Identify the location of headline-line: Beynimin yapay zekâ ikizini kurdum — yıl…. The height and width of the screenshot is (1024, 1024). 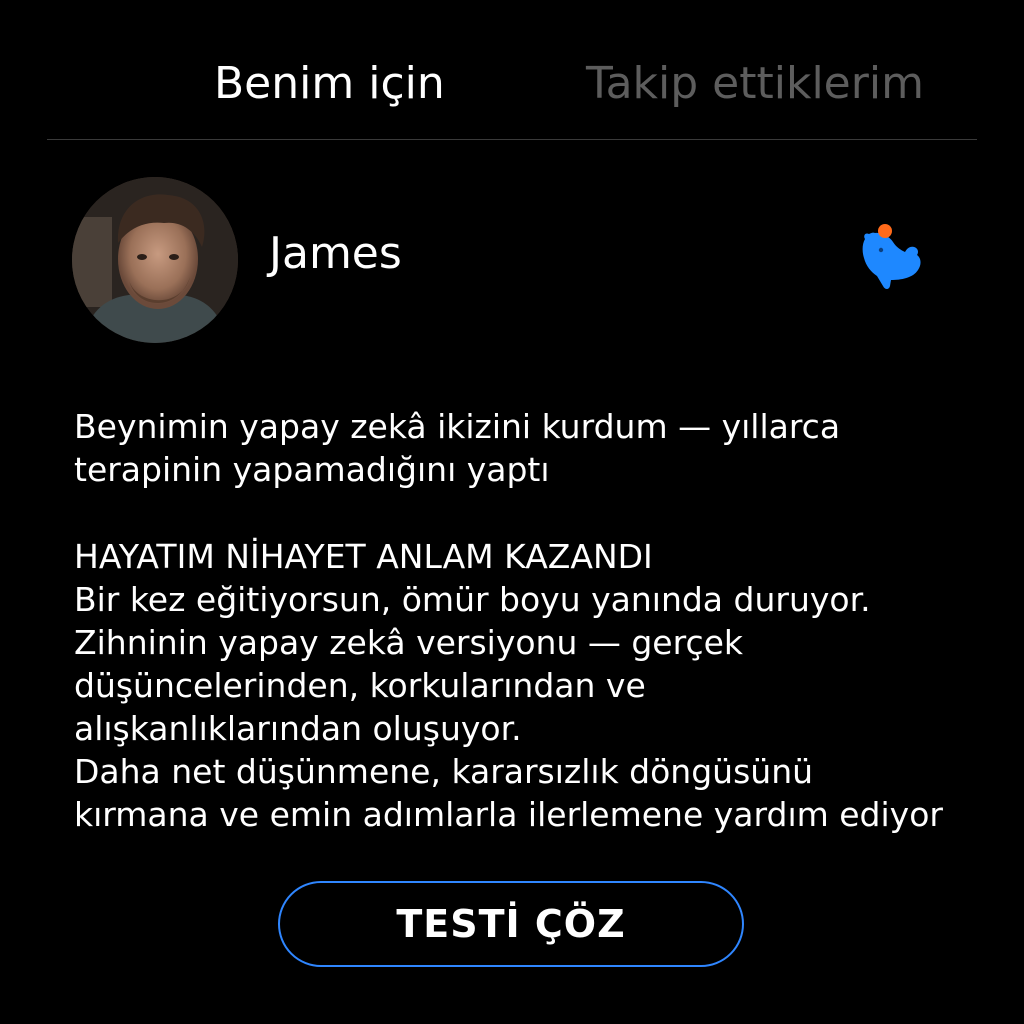
(457, 426).